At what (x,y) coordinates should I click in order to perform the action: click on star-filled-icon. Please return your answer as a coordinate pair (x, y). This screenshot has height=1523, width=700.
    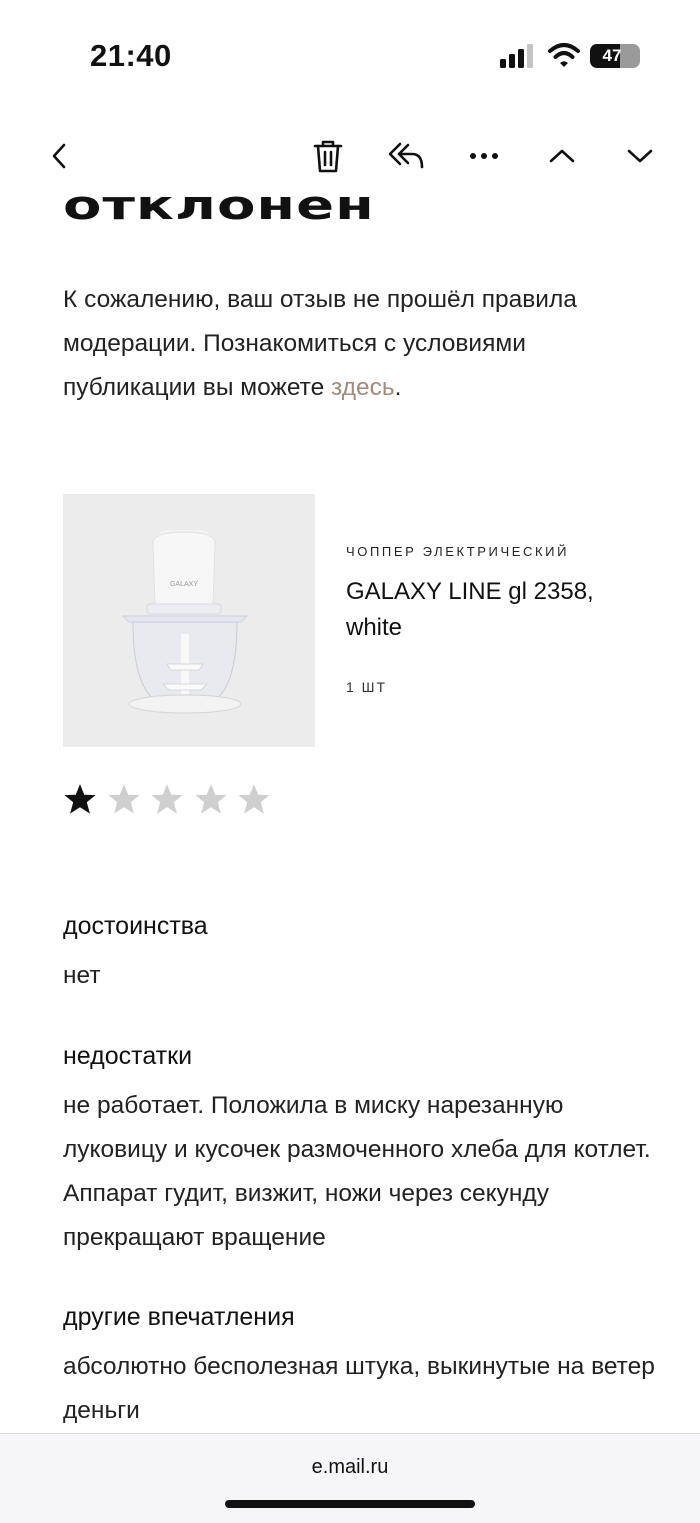
    Looking at the image, I should click on (80, 799).